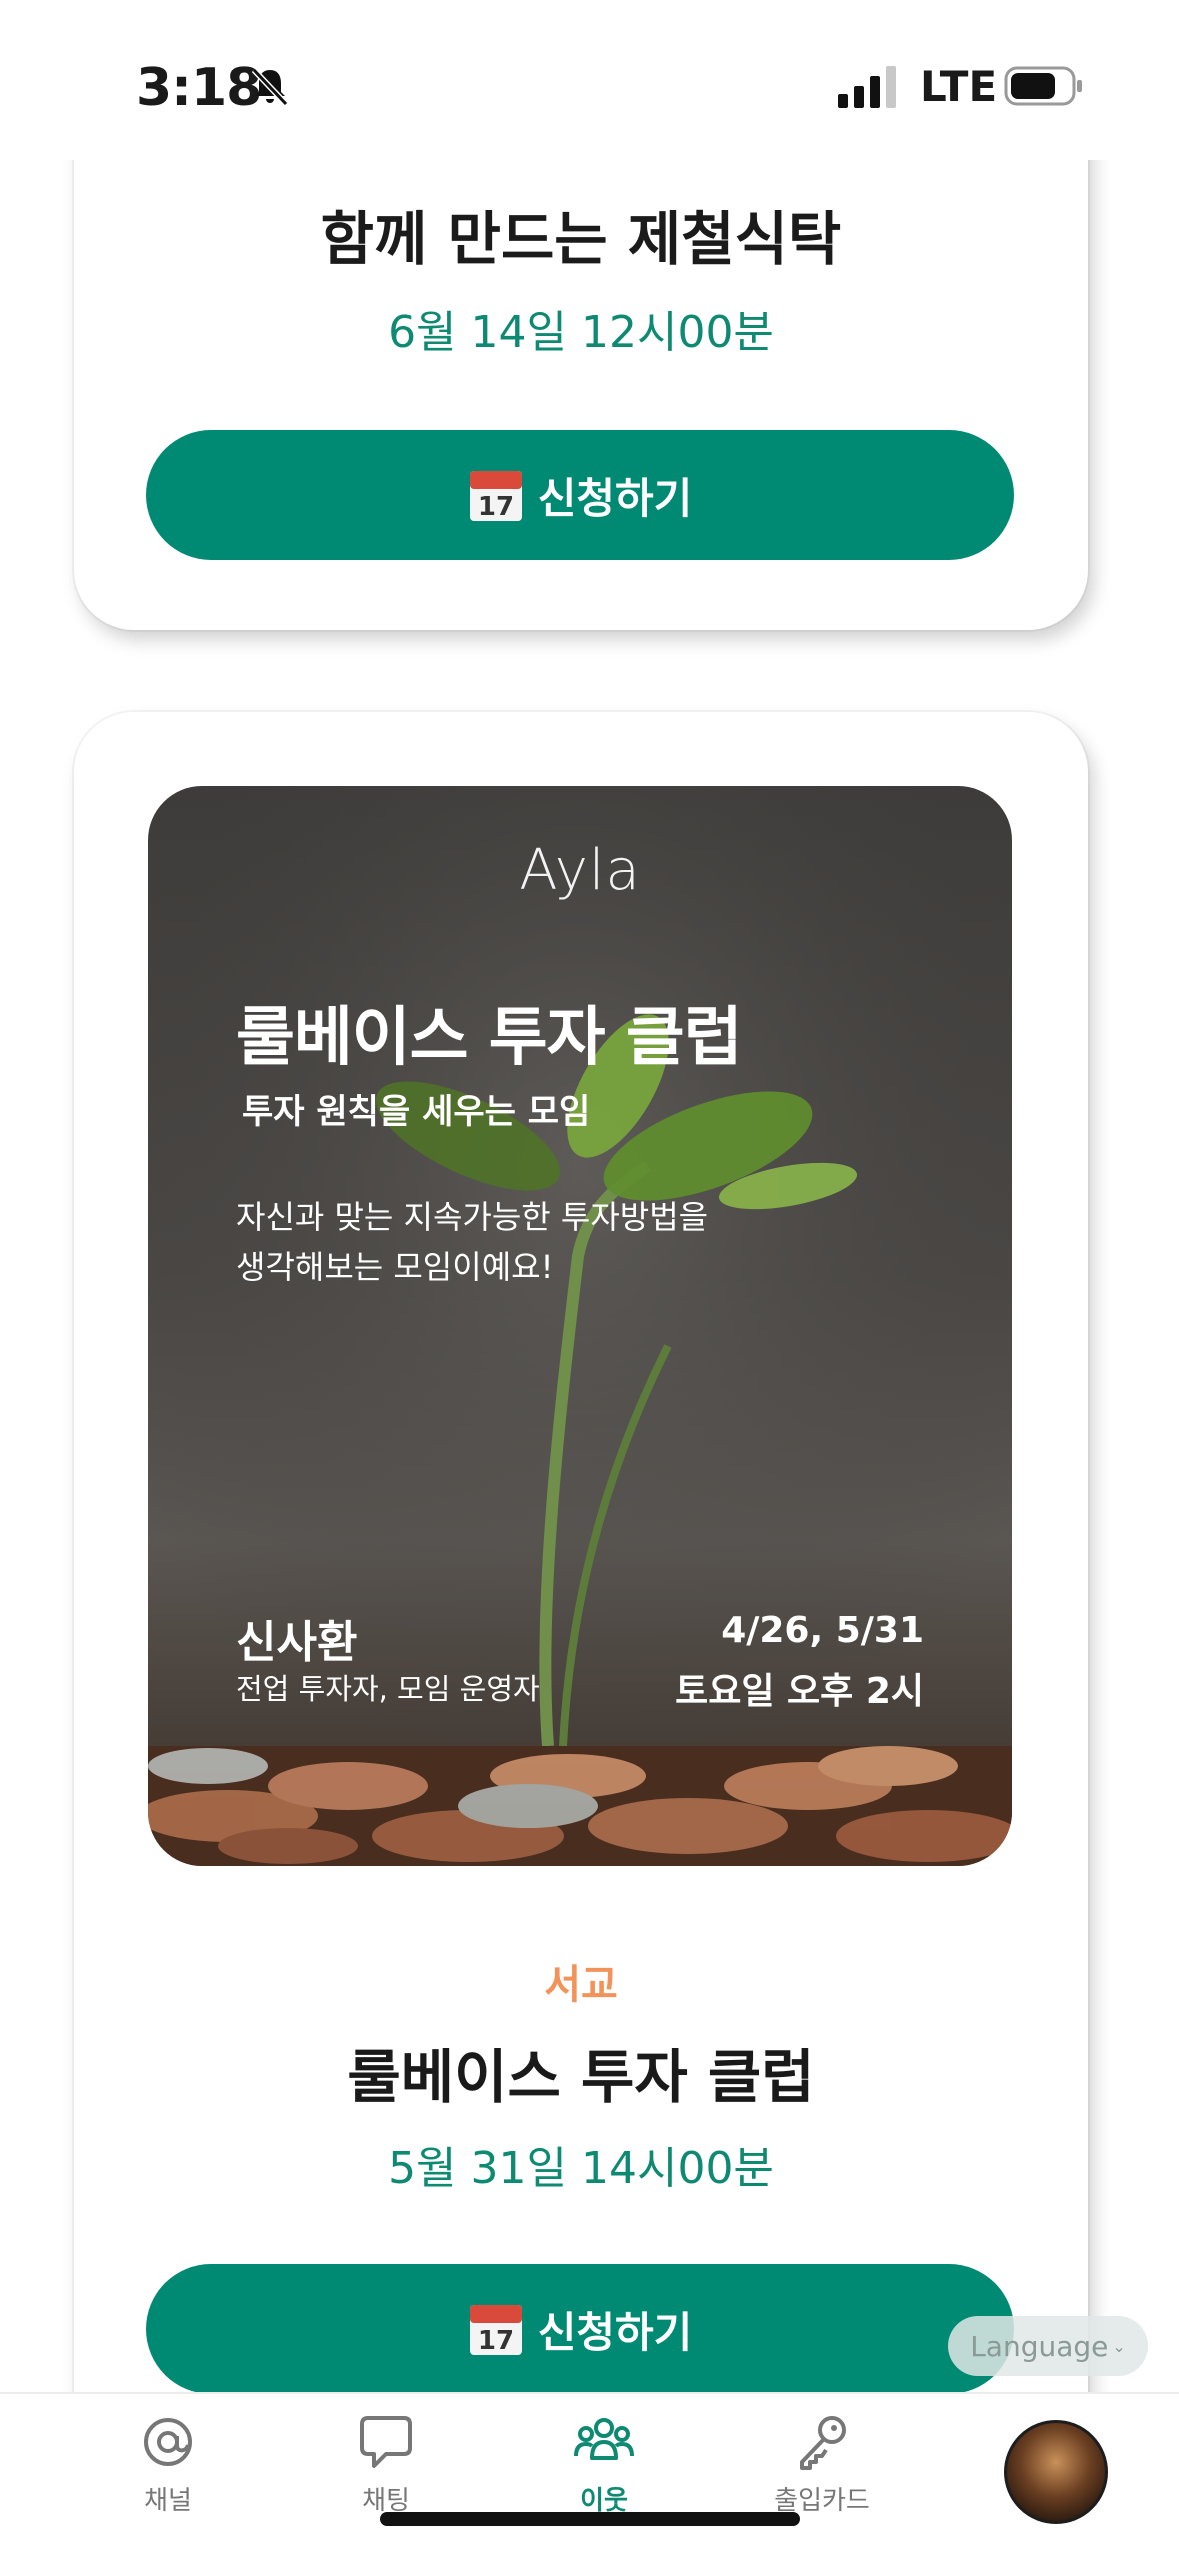 Image resolution: width=1179 pixels, height=2556 pixels. Describe the element at coordinates (472, 1217) in the screenshot. I see `poster-description-line: 자신과 맞는 지속가능한 투자방법을` at that location.